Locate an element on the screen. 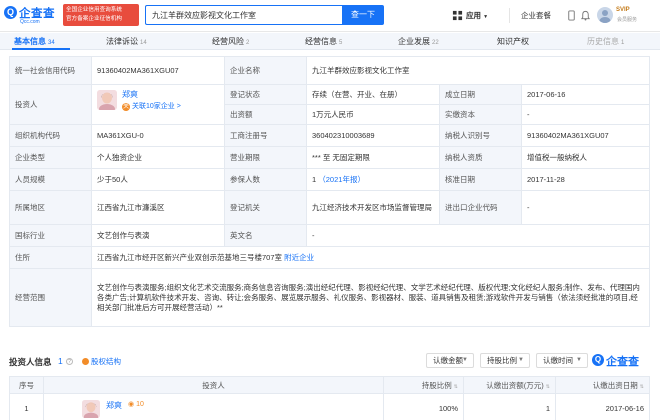 The width and height of the screenshot is (660, 420). tab-count: 22 is located at coordinates (435, 43).